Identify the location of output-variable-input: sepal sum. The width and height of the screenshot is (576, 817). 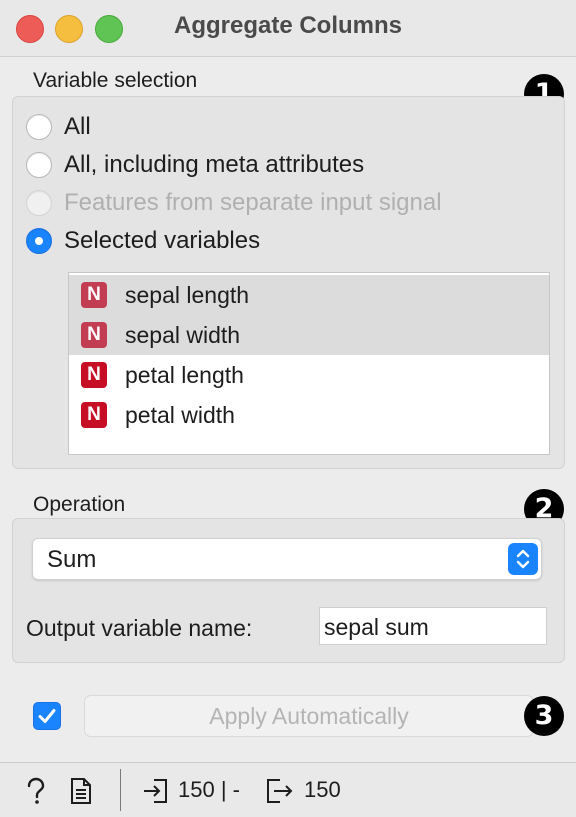
(433, 626).